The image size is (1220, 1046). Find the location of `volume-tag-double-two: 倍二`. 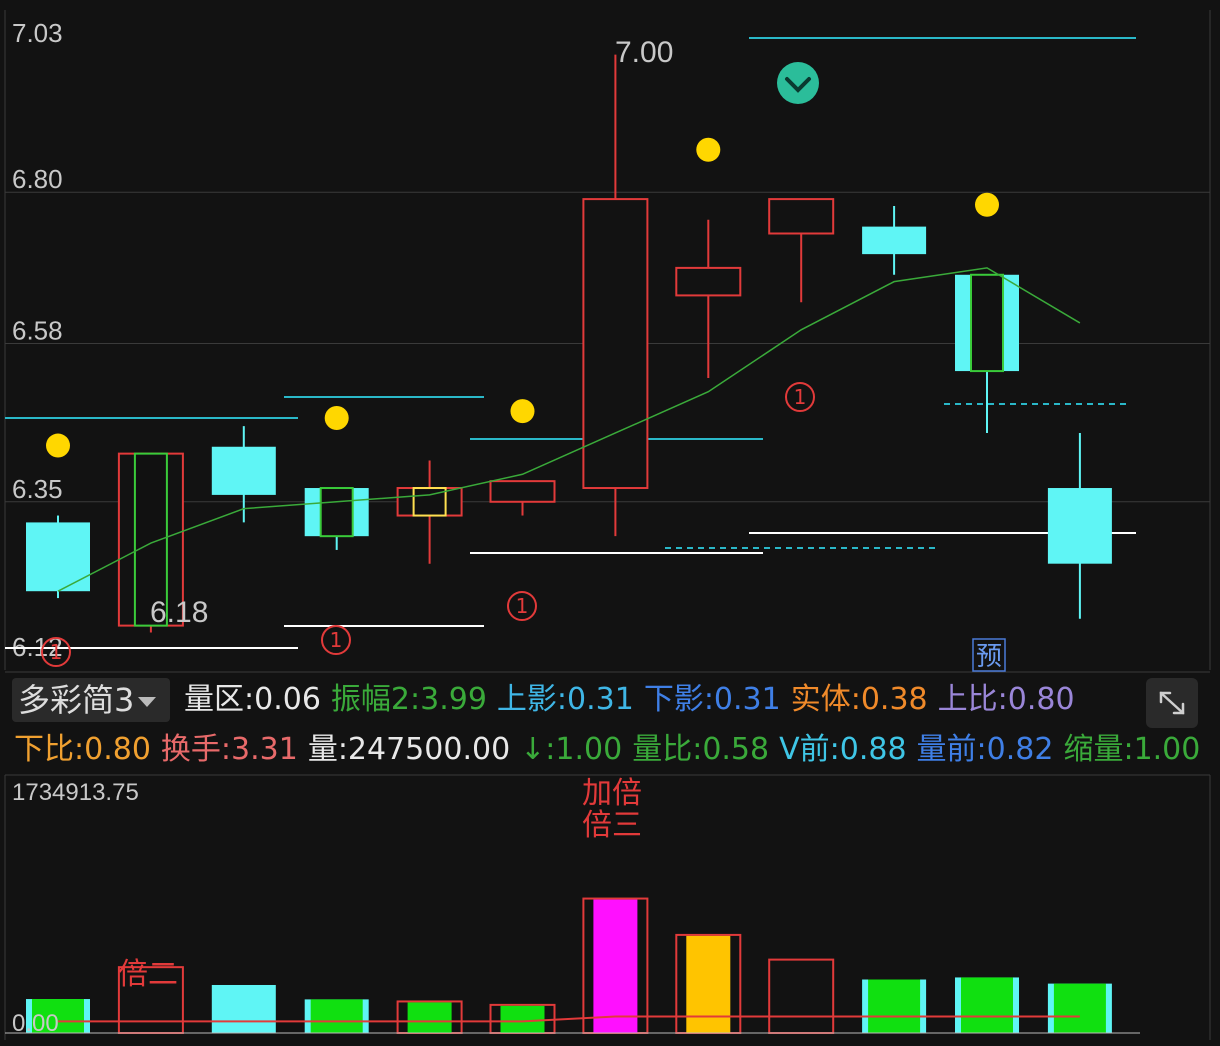

volume-tag-double-two: 倍二 is located at coordinates (148, 974).